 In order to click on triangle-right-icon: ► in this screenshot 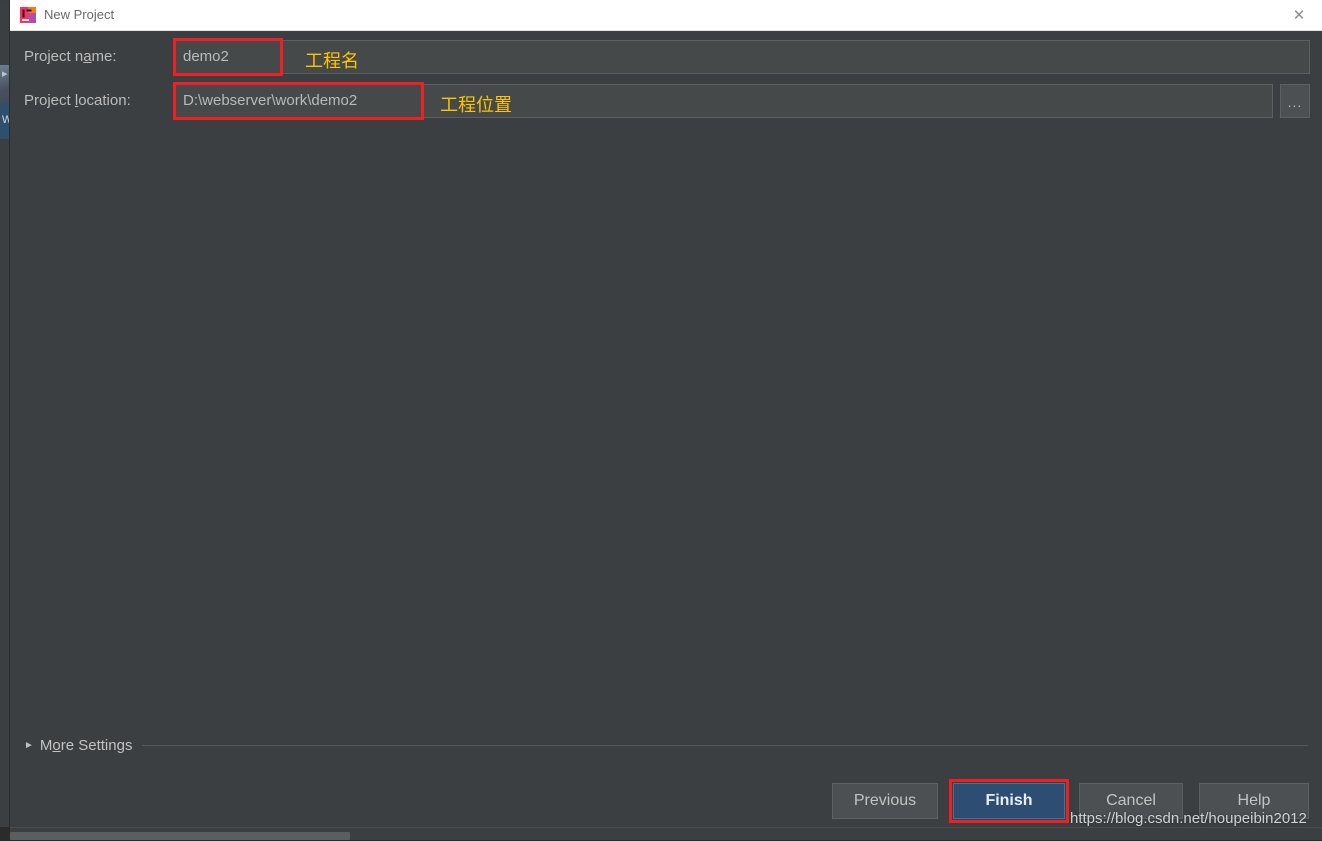, I will do `click(29, 745)`.